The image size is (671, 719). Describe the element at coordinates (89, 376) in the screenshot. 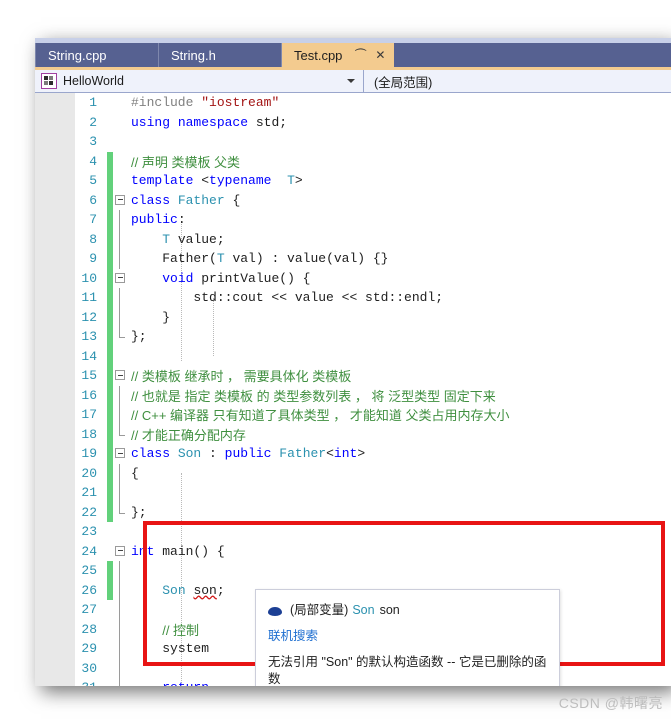

I see `line-number: 15` at that location.